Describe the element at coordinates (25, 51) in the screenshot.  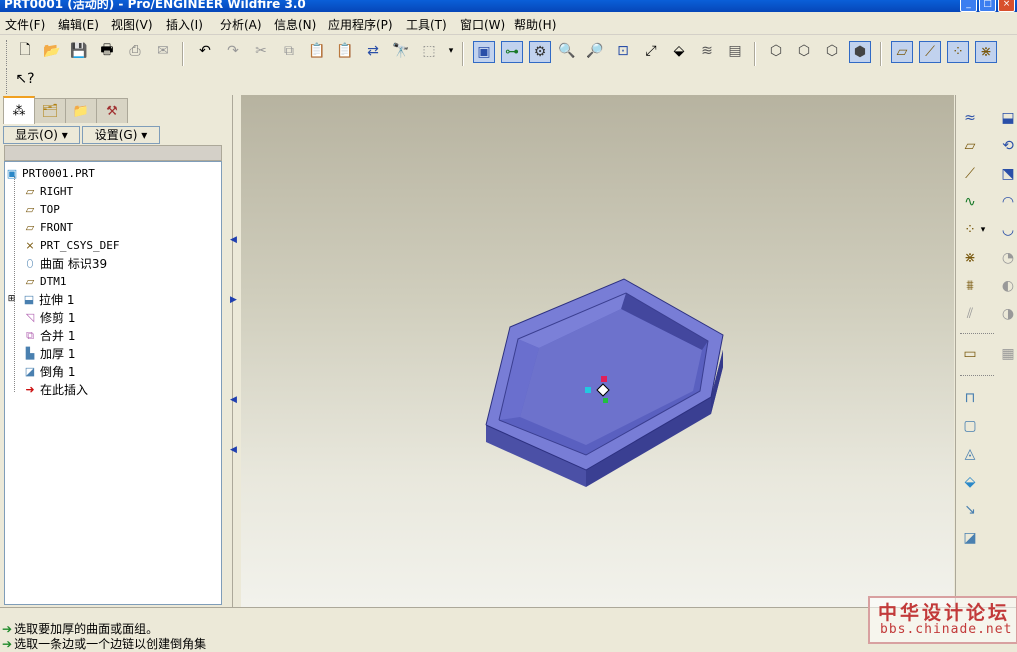
I see `new-file-icon: 🗋` at that location.